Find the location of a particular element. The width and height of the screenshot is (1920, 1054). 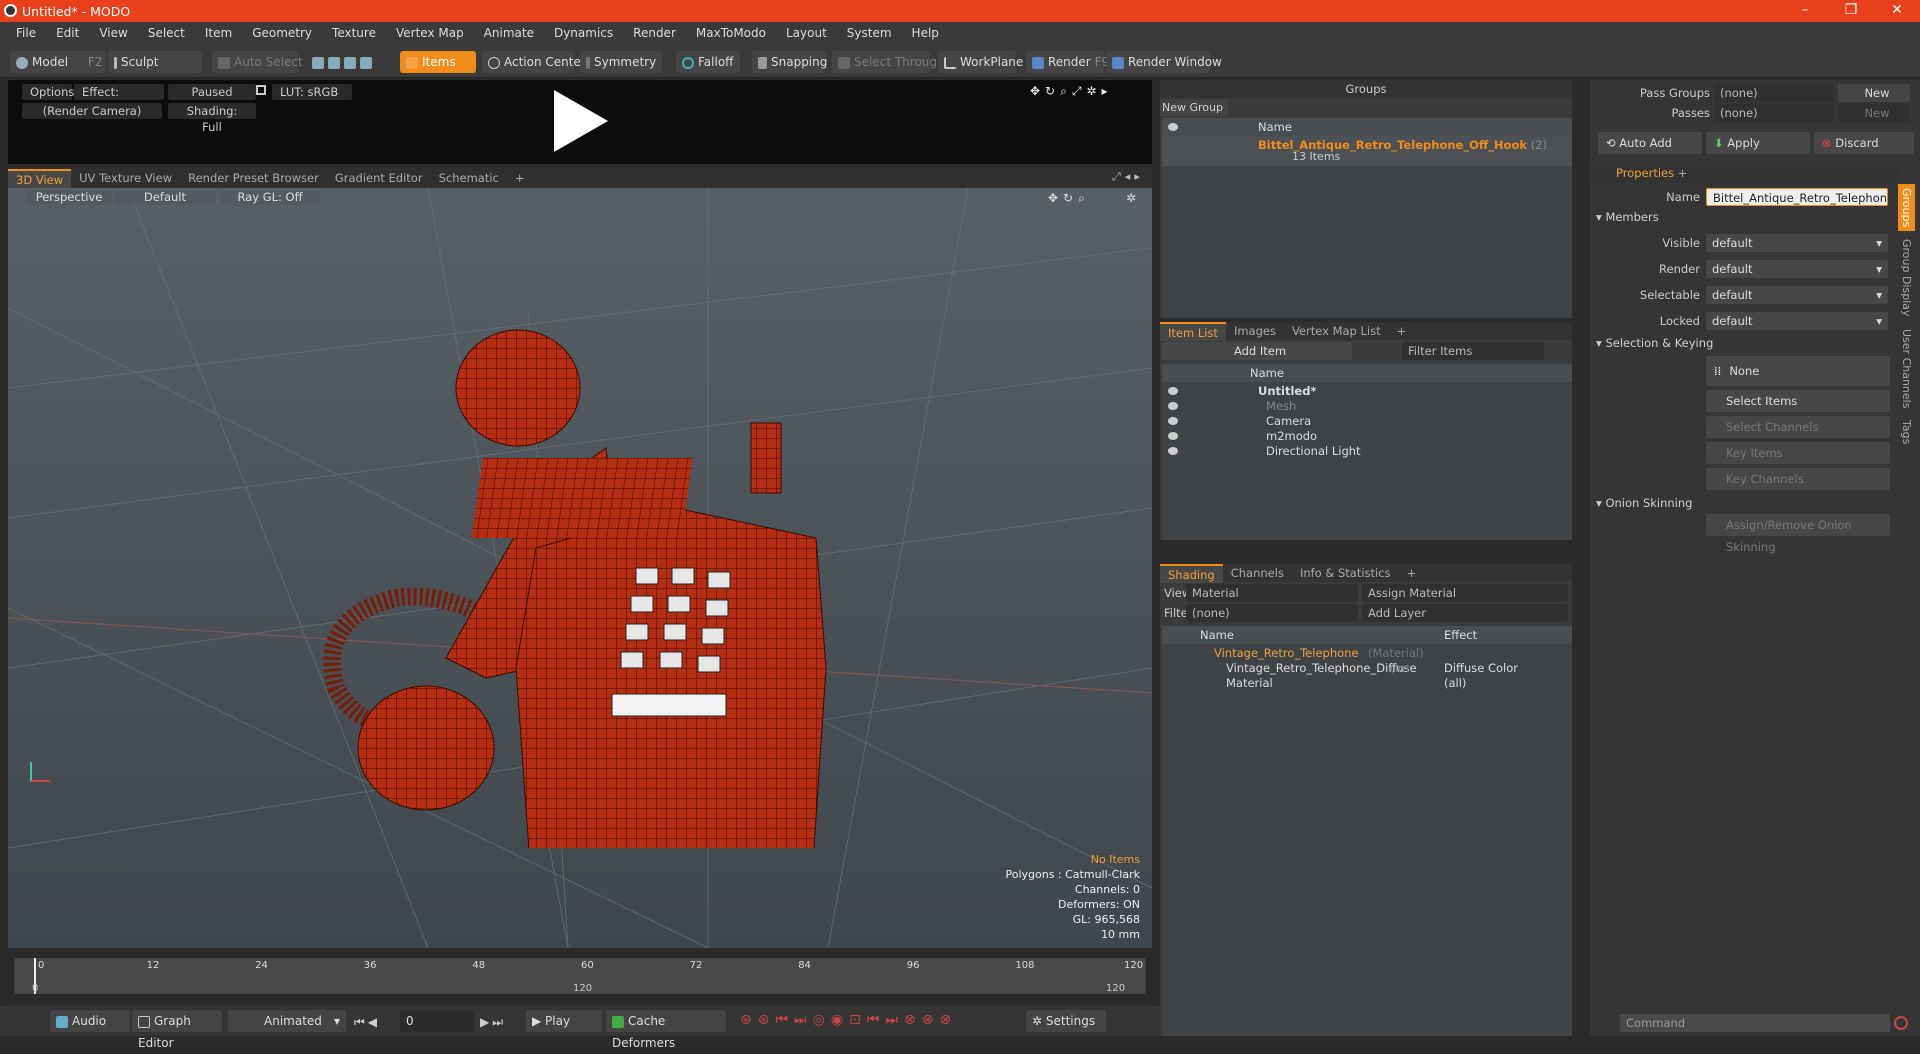

item-row: Directional Light is located at coordinates (1367, 451).